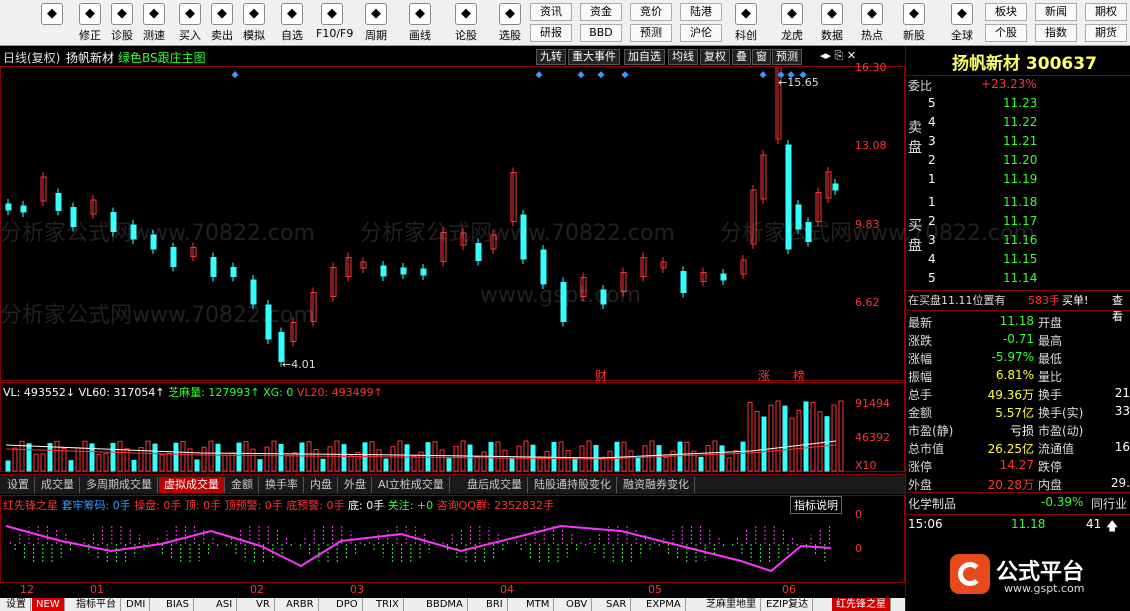 Image resolution: width=1130 pixels, height=611 pixels. Describe the element at coordinates (1018, 123) in the screenshot. I see `sell-level-row: 4 11.22` at that location.